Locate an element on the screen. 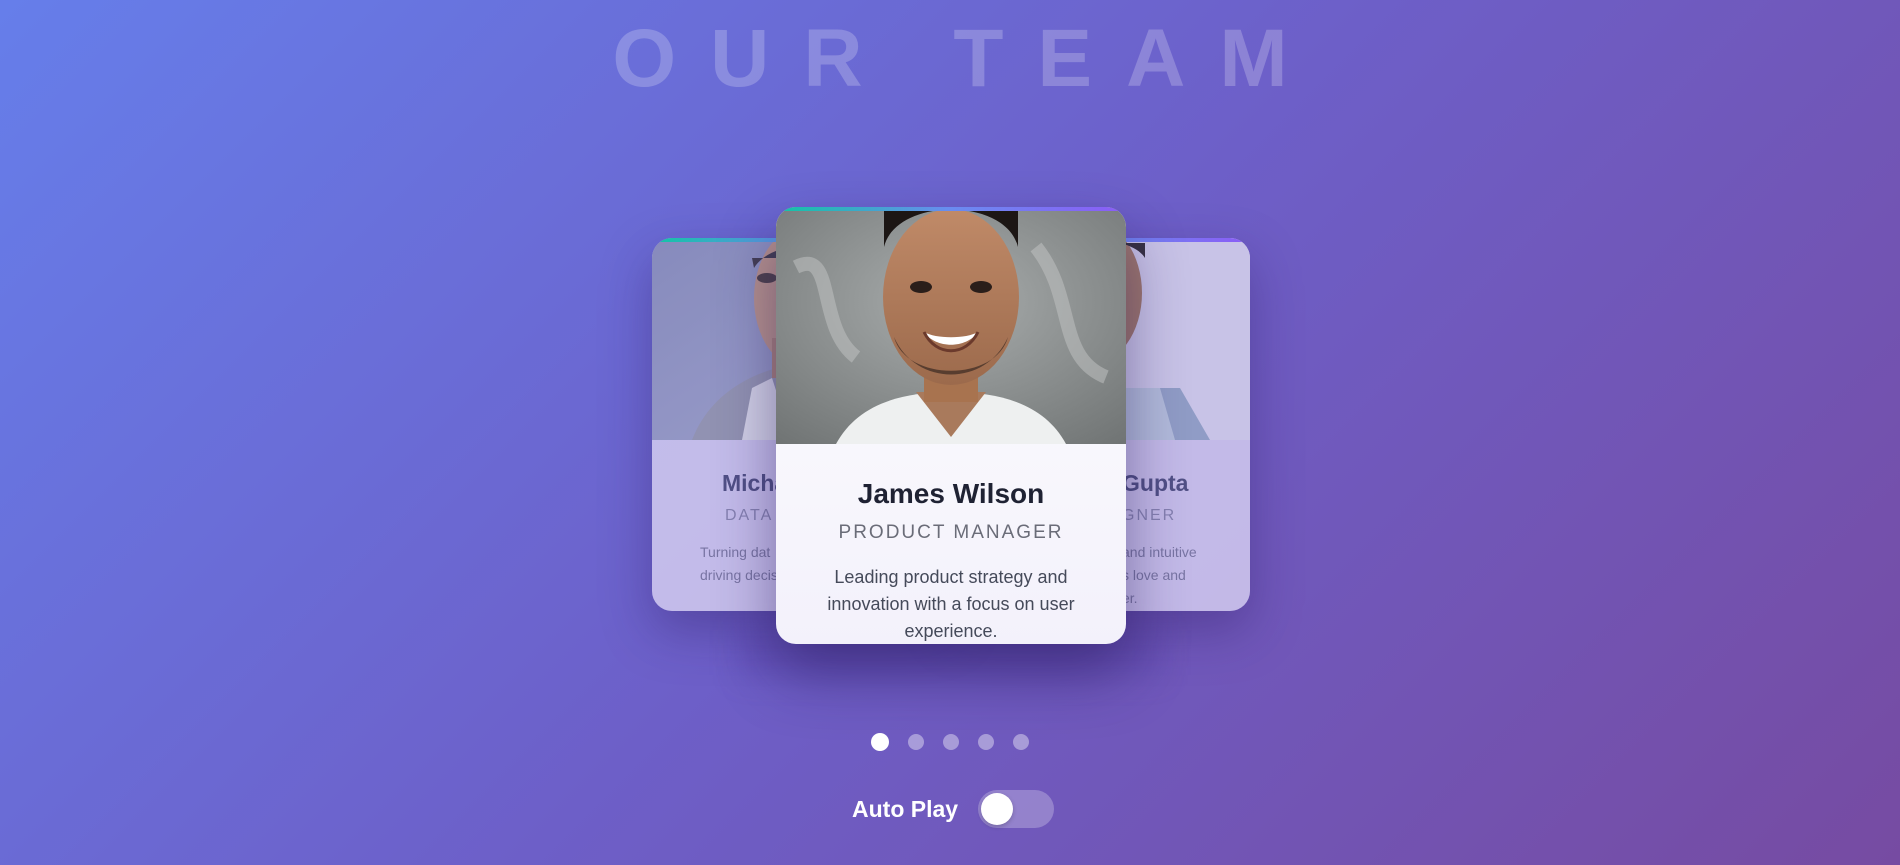 The height and width of the screenshot is (865, 1900). autoplay-control: Auto Play is located at coordinates (953, 809).